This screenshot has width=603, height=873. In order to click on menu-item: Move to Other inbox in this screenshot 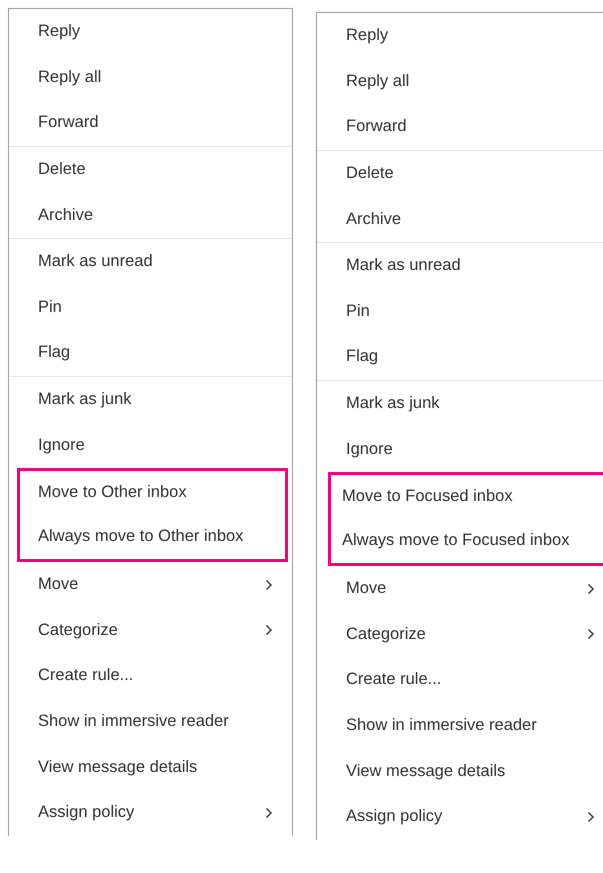, I will do `click(152, 492)`.